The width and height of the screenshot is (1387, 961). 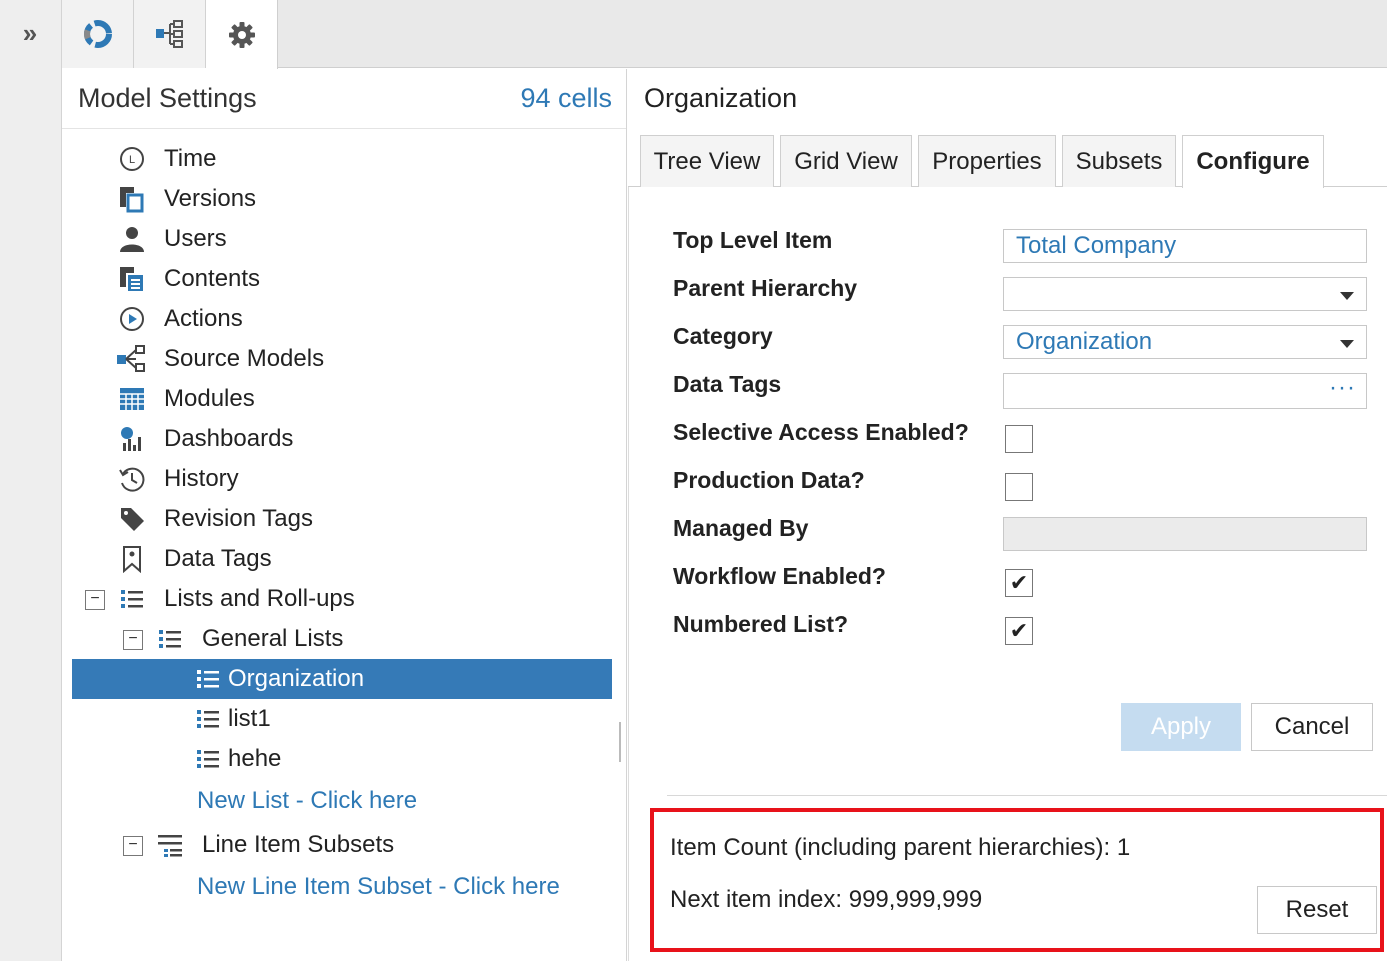 What do you see at coordinates (1119, 161) in the screenshot?
I see `tab-subsets: Subsets` at bounding box center [1119, 161].